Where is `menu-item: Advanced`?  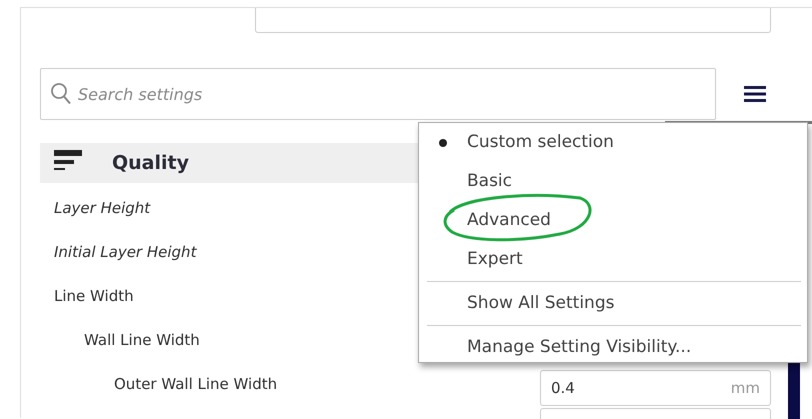
menu-item: Advanced is located at coordinates (613, 220).